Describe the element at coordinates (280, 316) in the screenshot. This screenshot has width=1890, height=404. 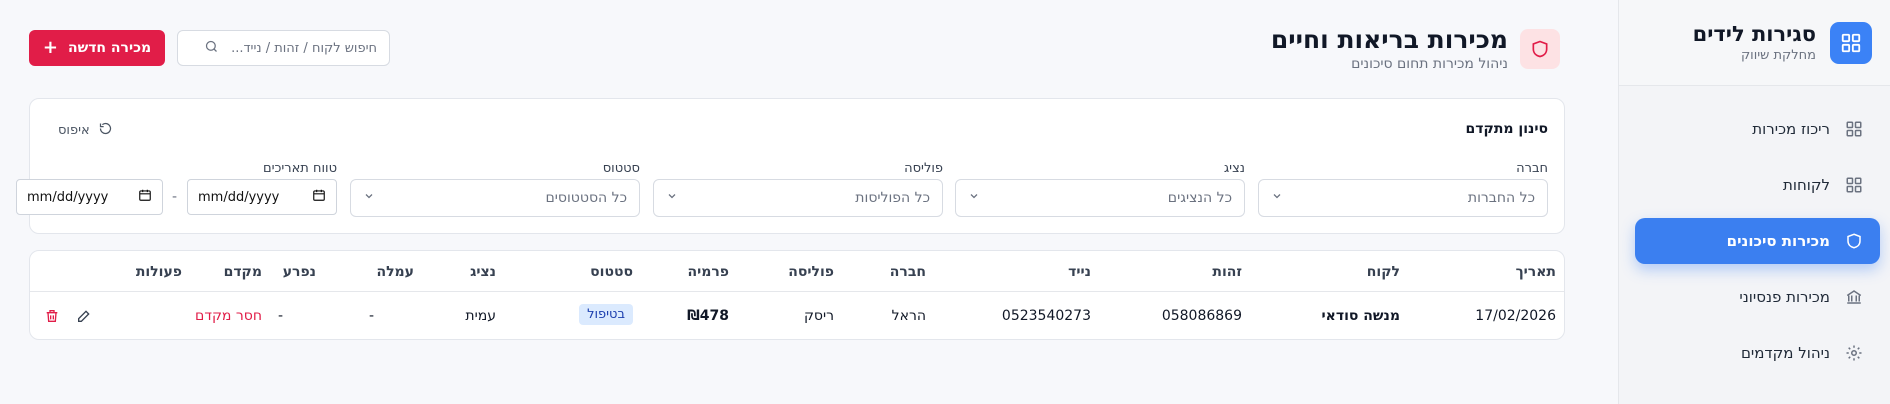
I see `cell-paid: -` at that location.